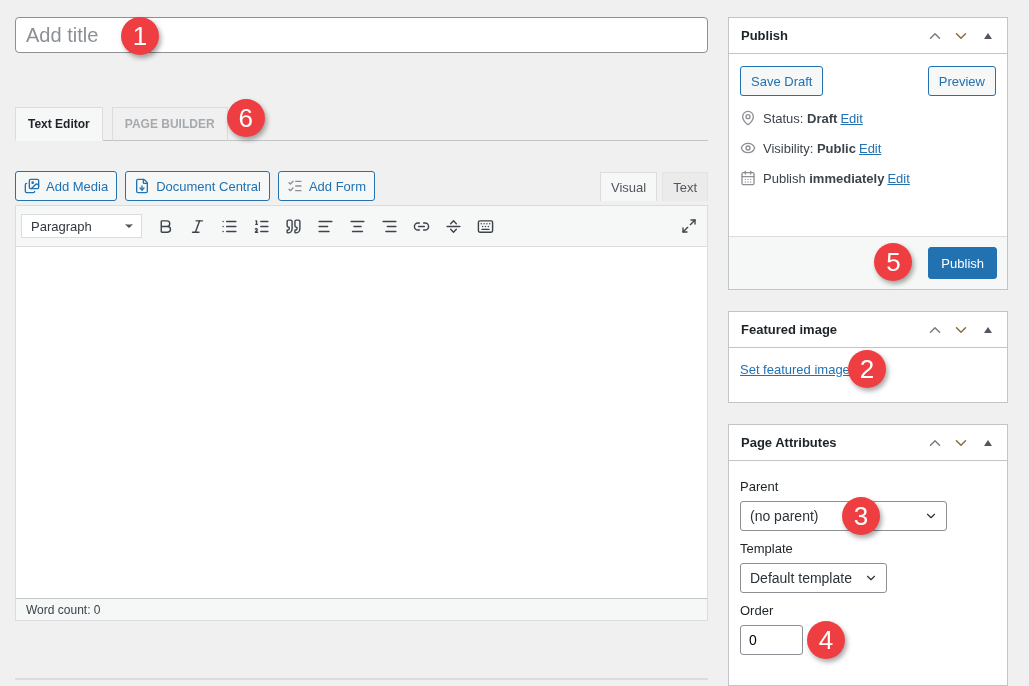 Image resolution: width=1029 pixels, height=686 pixels. What do you see at coordinates (809, 148) in the screenshot?
I see `meta-text: Visibility: Public` at bounding box center [809, 148].